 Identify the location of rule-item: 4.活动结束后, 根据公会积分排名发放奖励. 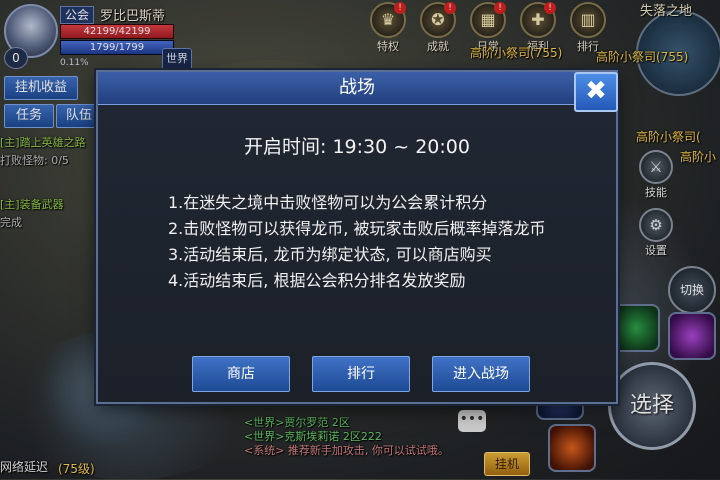
(317, 280).